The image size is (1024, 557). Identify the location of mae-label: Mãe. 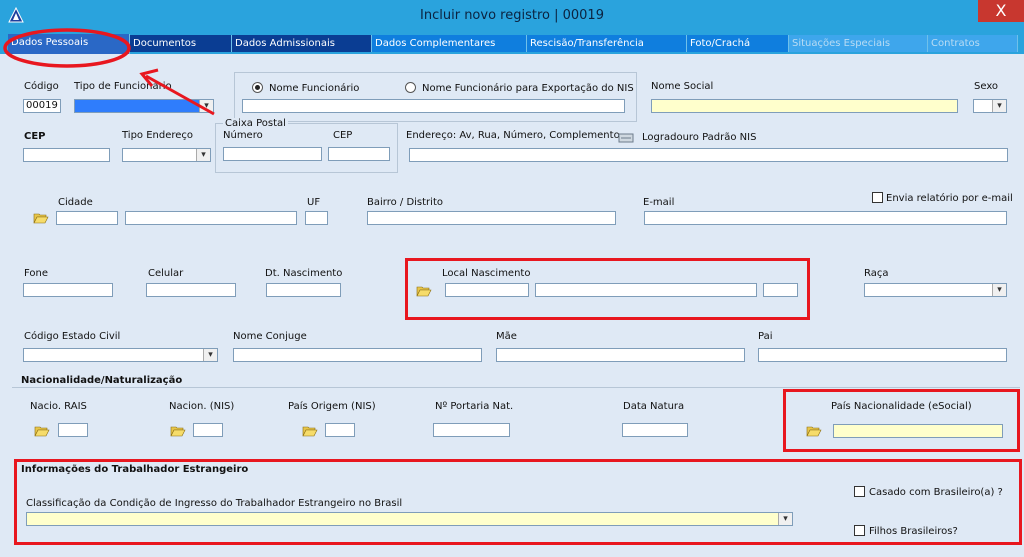
(506, 336).